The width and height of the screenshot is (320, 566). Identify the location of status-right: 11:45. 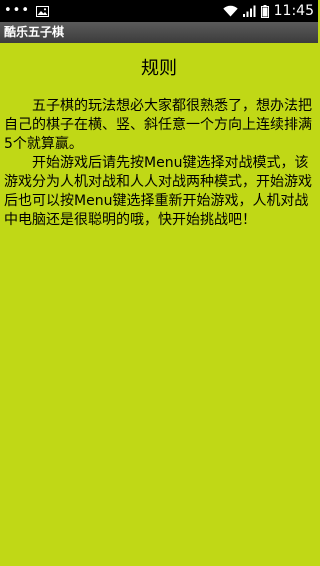
(268, 11).